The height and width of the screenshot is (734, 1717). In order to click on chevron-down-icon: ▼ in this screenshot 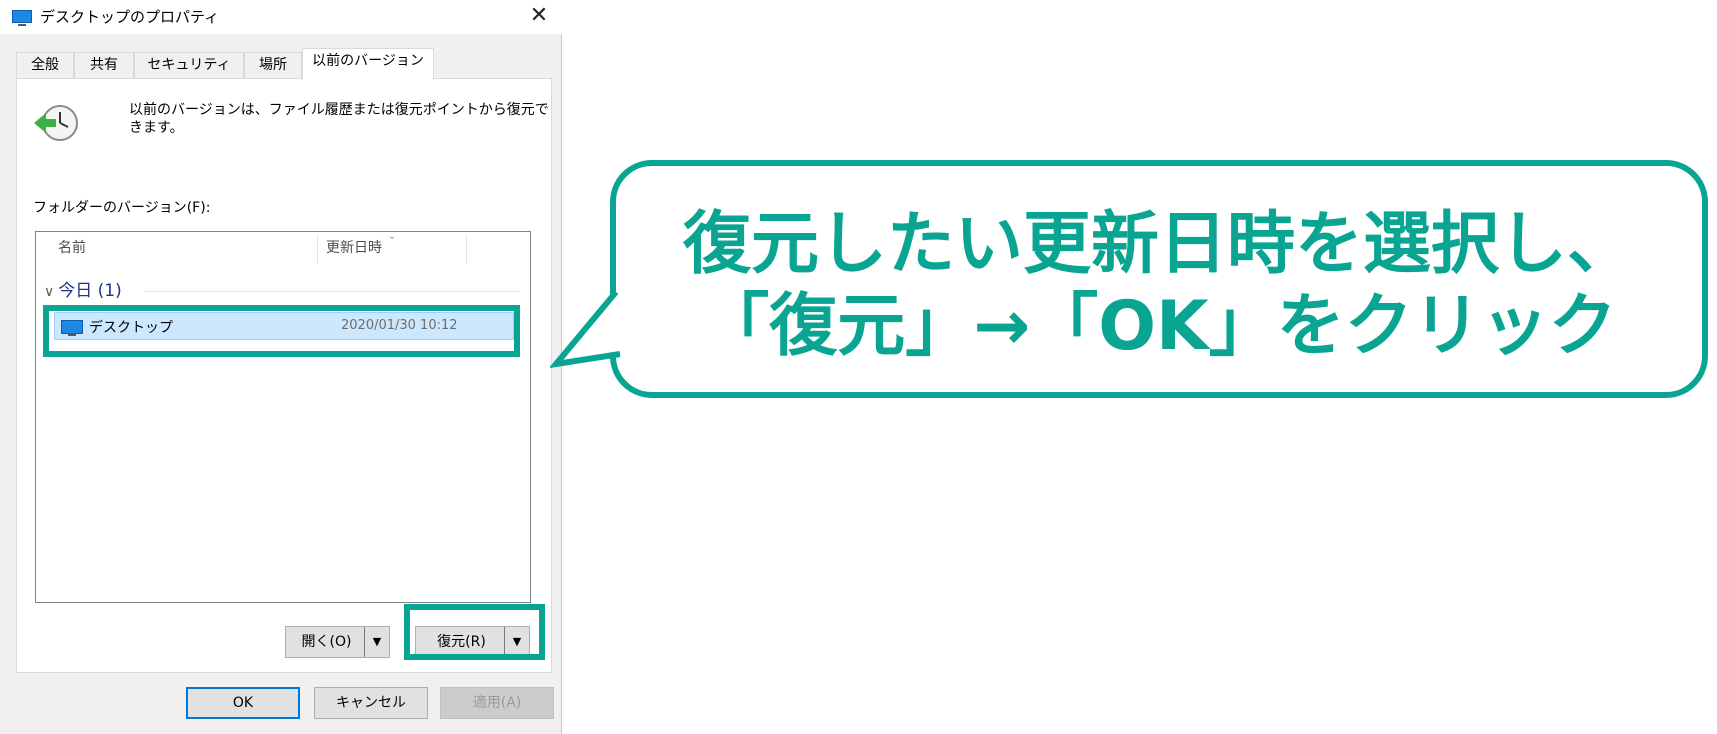, I will do `click(376, 642)`.